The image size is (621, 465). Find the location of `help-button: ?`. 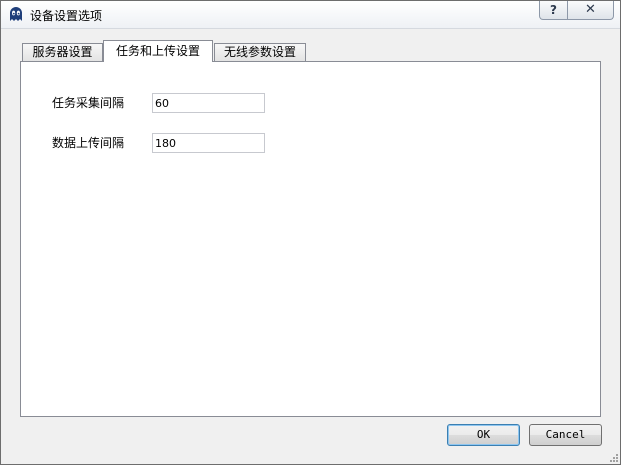

help-button: ? is located at coordinates (553, 10).